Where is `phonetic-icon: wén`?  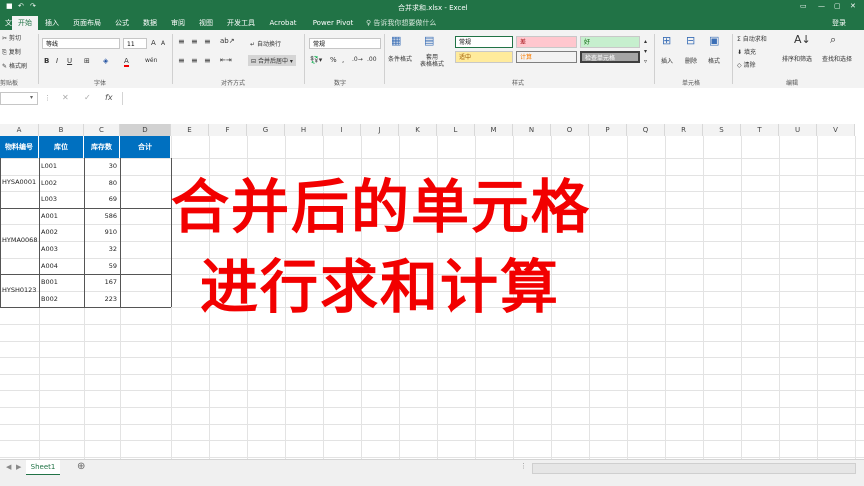
phonetic-icon: wén is located at coordinates (151, 60).